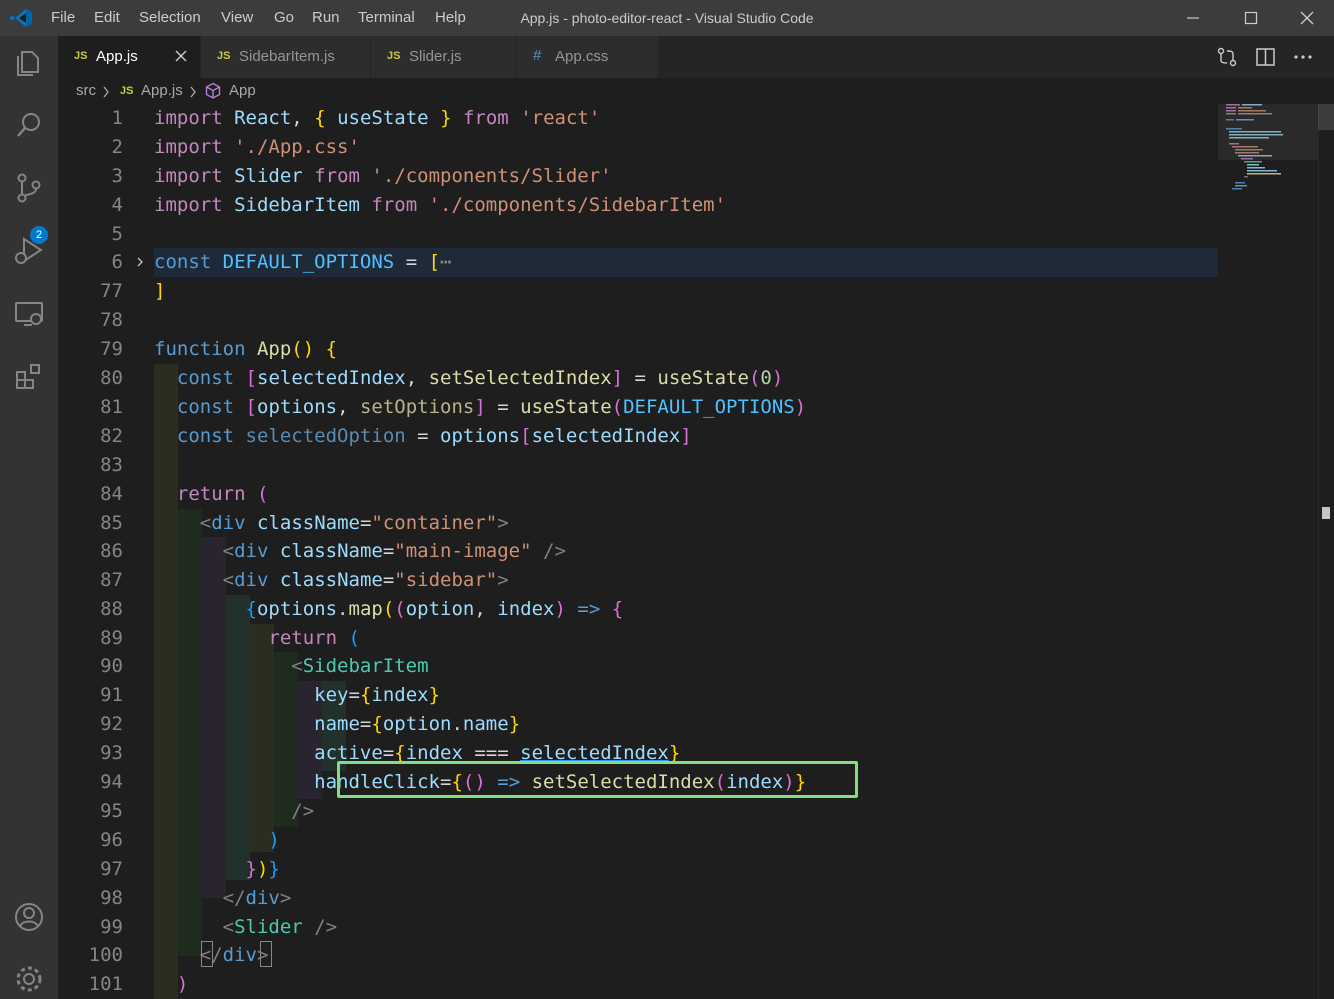 The image size is (1334, 999). I want to click on tab-label: SidebarItem.js, so click(287, 56).